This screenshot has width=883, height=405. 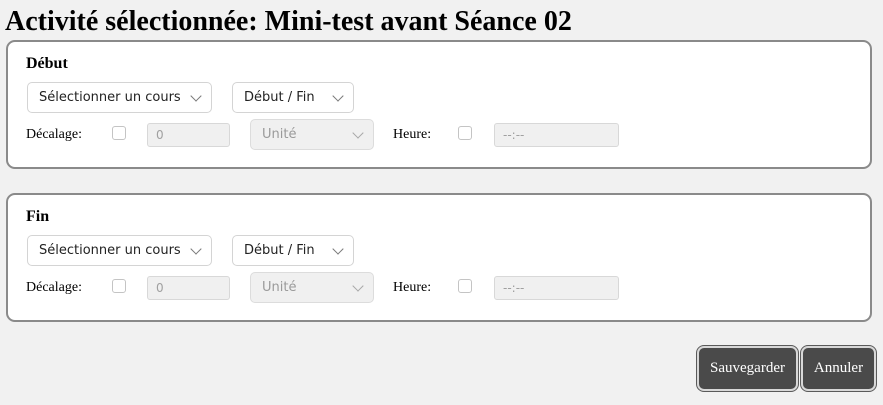 What do you see at coordinates (38, 216) in the screenshot?
I see `section-title: Fin` at bounding box center [38, 216].